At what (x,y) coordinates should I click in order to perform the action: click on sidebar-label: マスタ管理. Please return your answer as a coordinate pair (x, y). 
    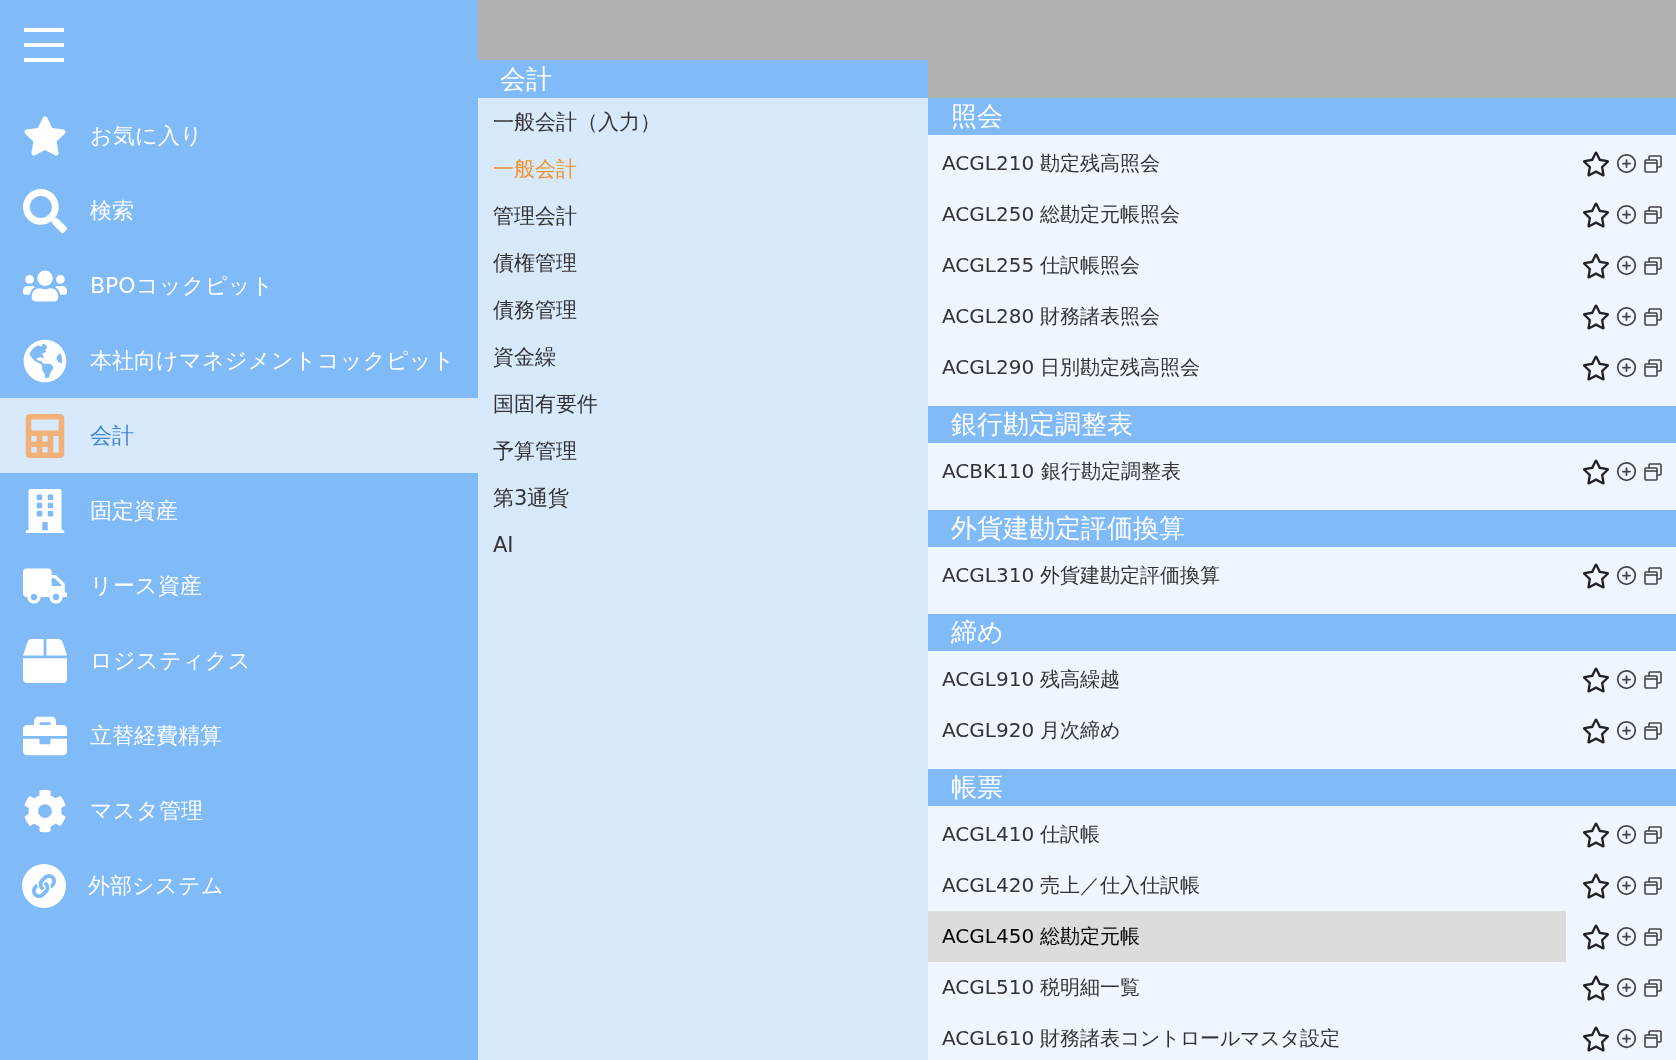
    Looking at the image, I should click on (146, 810).